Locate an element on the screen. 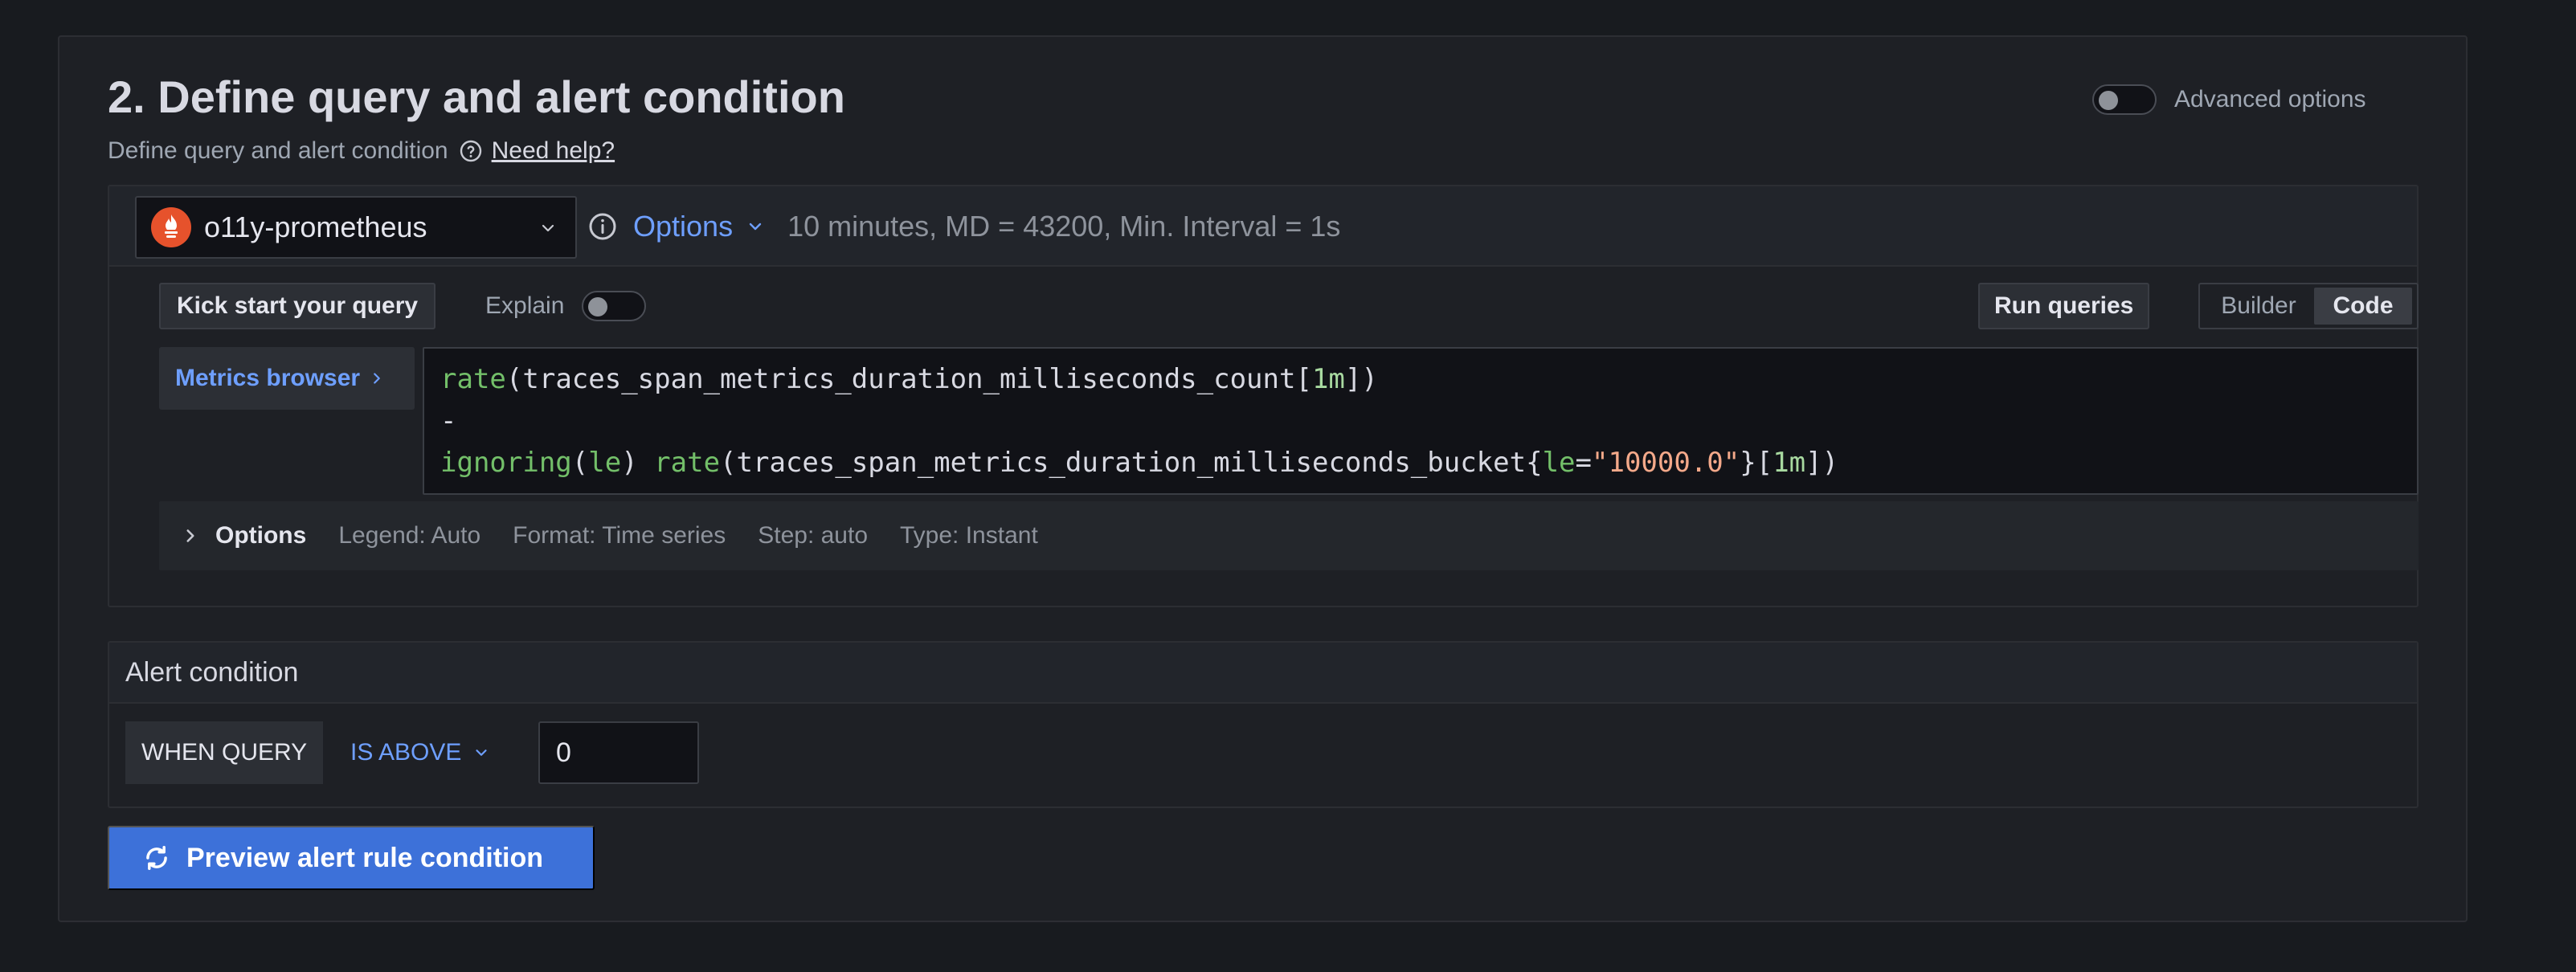 This screenshot has width=2576, height=972. when-query-label: WHEN QUERY is located at coordinates (225, 752).